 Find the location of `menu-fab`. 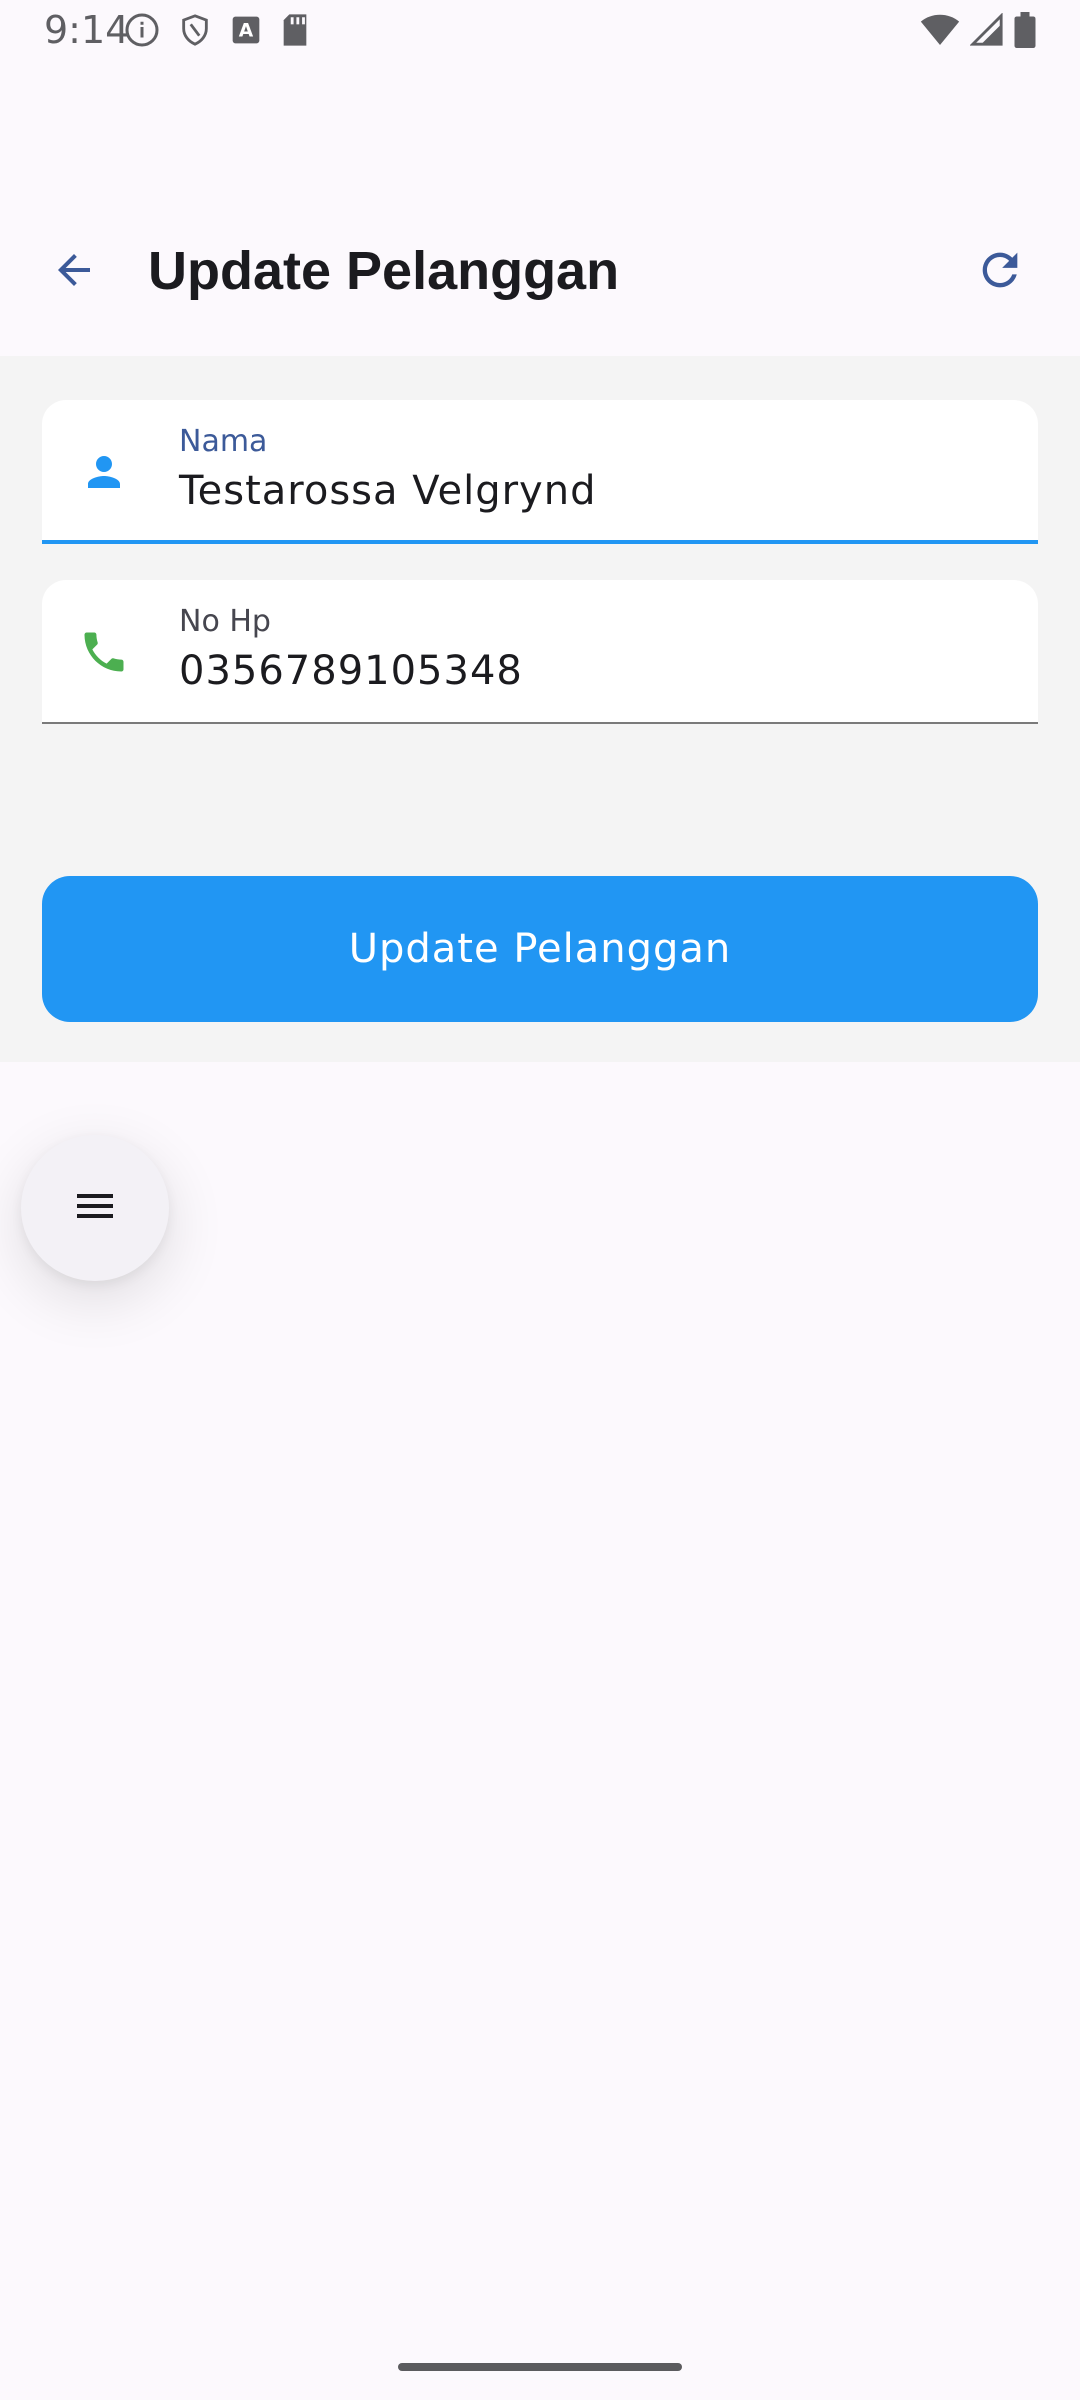

menu-fab is located at coordinates (95, 1208).